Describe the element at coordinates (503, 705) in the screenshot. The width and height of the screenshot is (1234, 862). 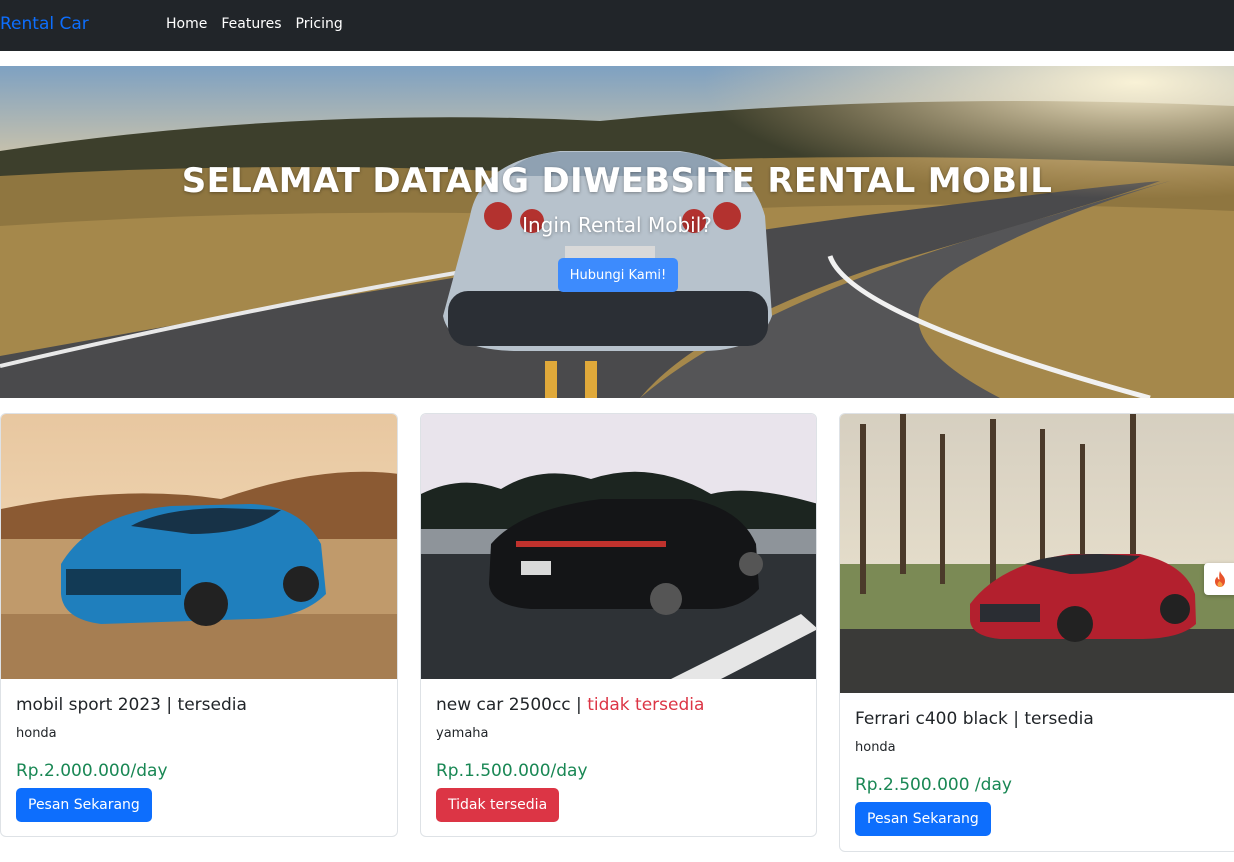
I see `car-name-2: new car 2500cc` at that location.